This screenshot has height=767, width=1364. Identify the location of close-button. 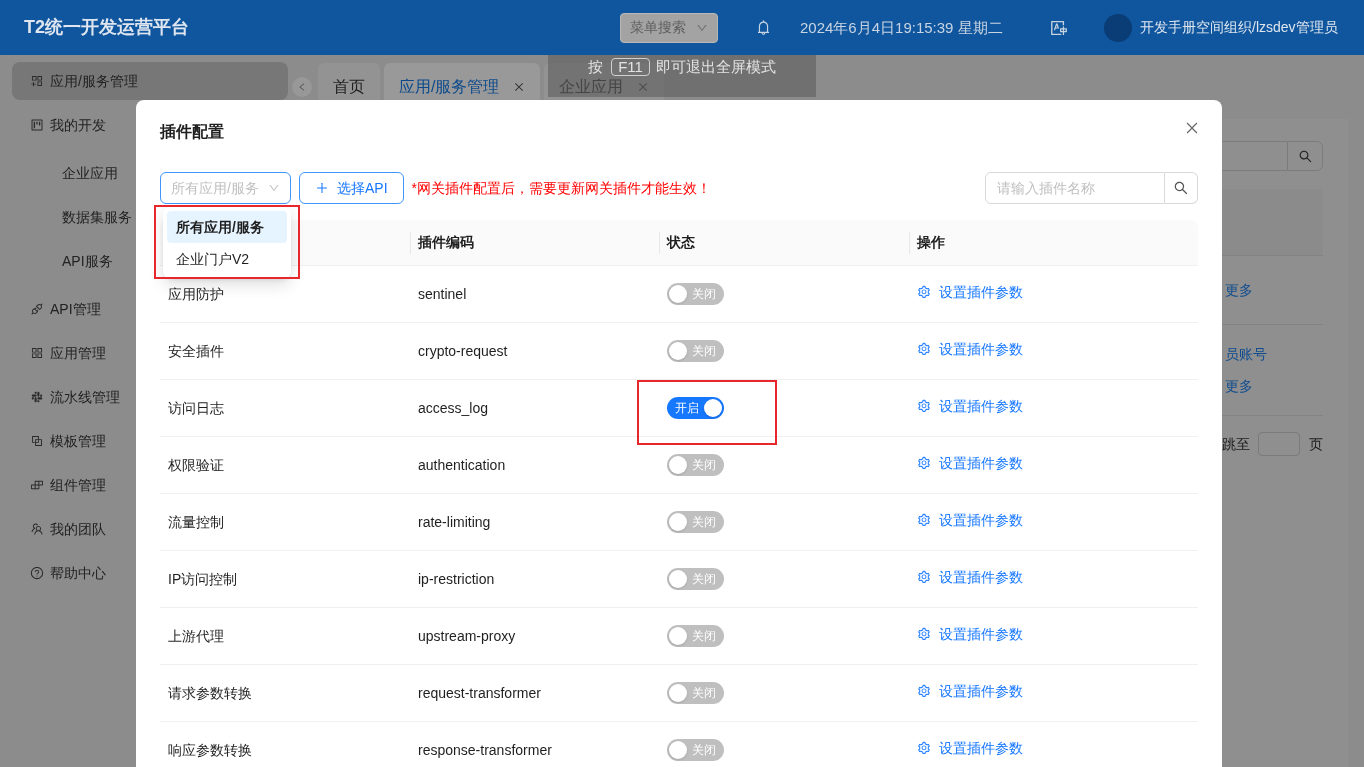
(1192, 128).